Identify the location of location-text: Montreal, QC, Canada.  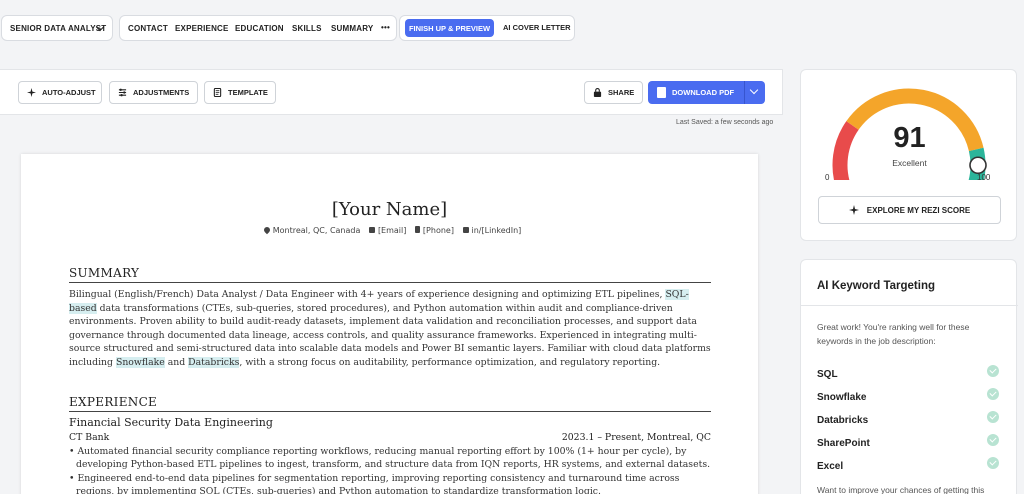
(316, 230).